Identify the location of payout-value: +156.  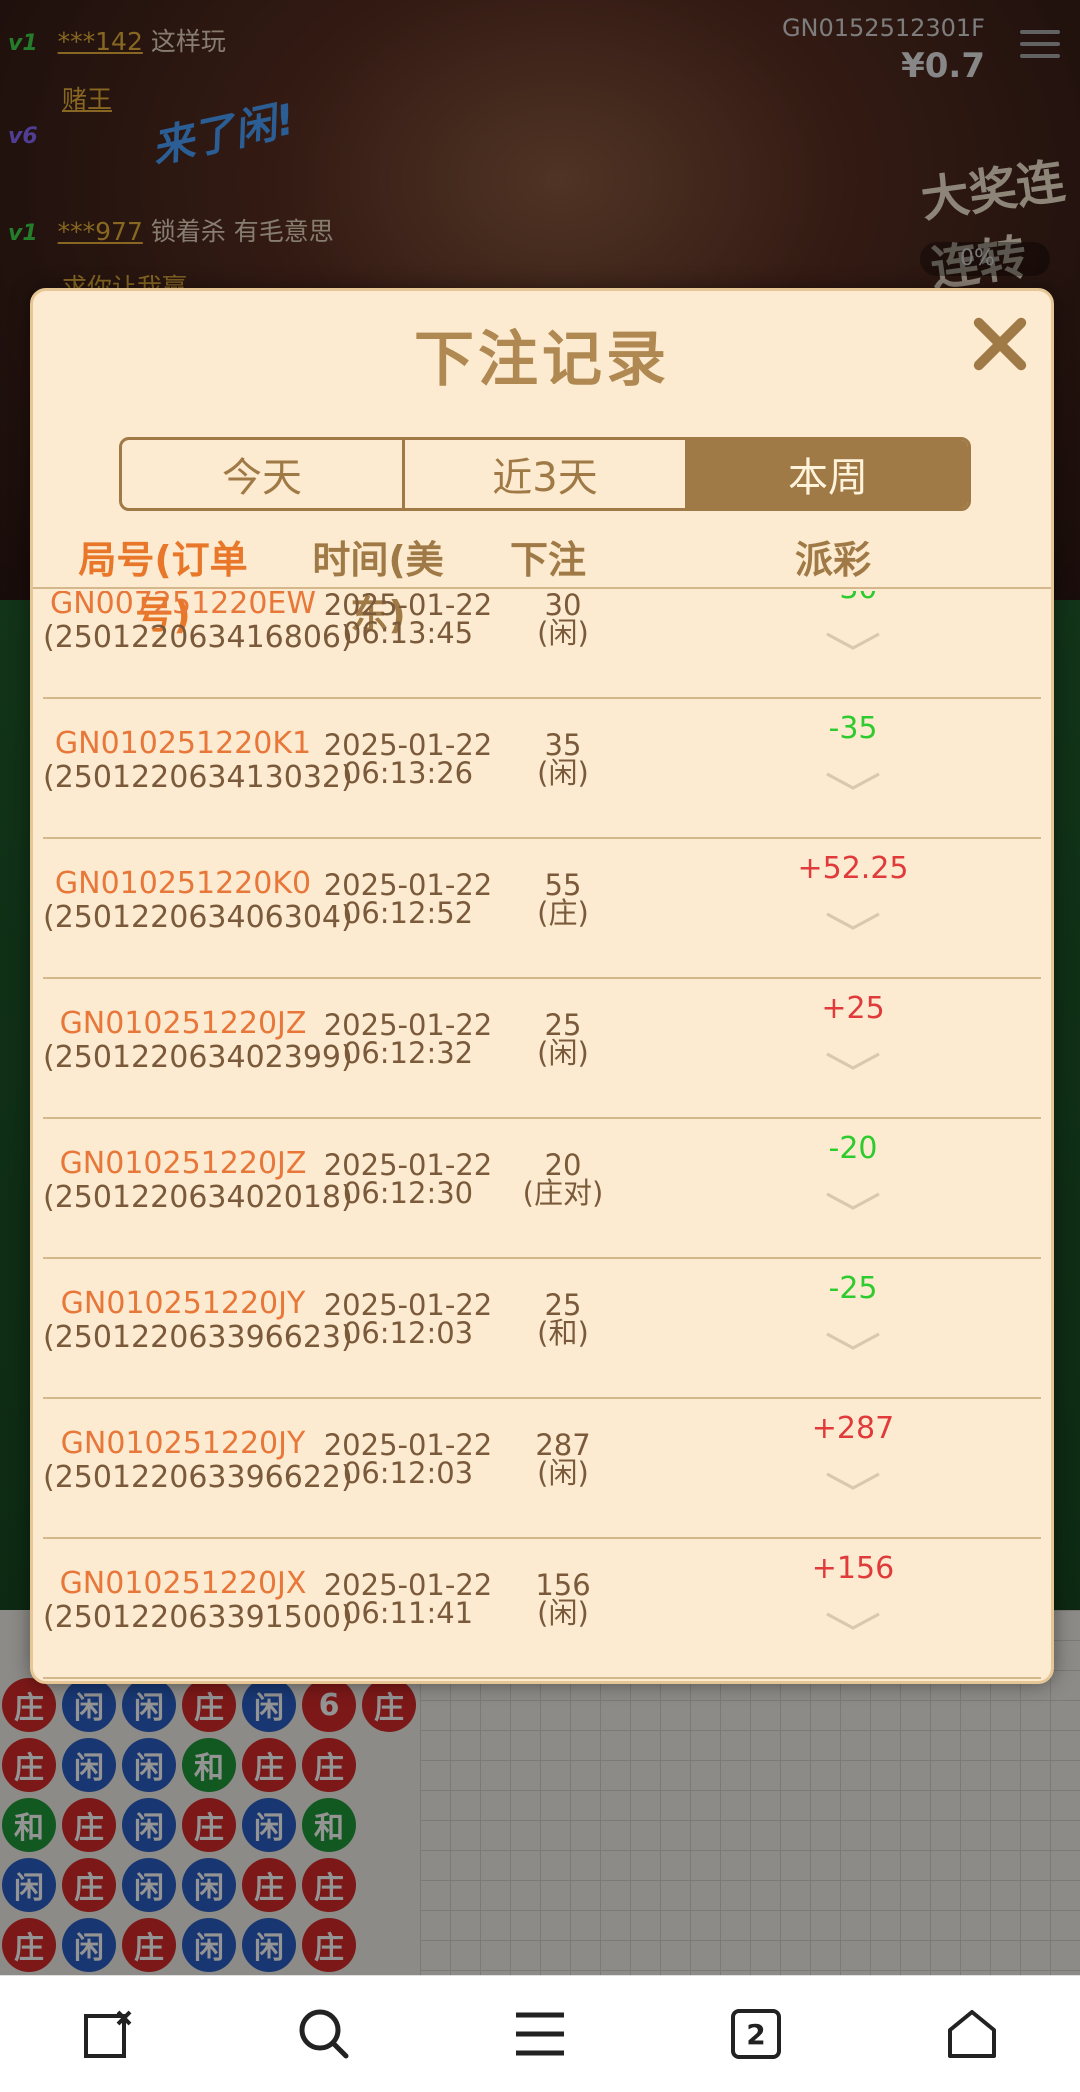
(853, 1568).